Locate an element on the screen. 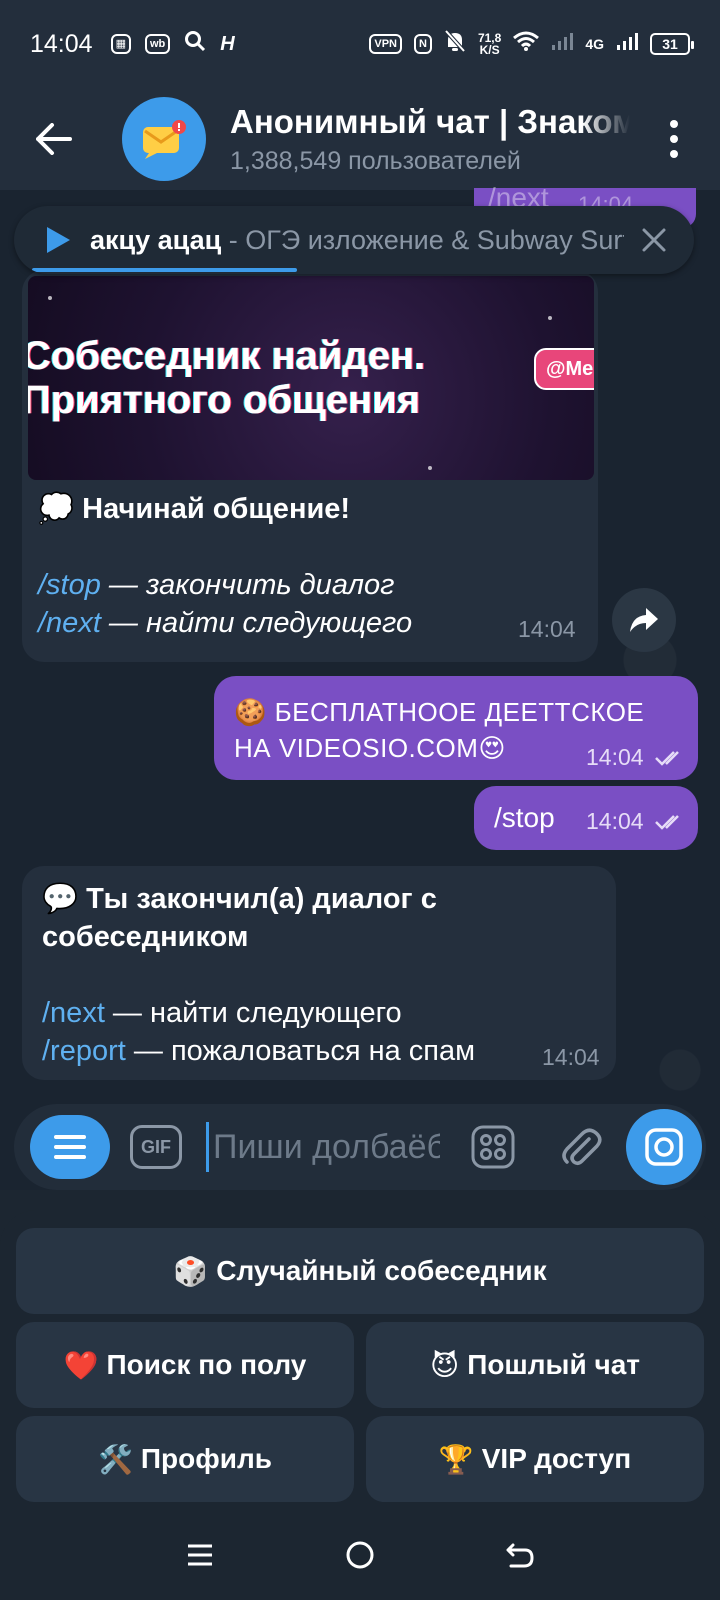 The image size is (720, 1600). message-envelope-icon is located at coordinates (164, 139).